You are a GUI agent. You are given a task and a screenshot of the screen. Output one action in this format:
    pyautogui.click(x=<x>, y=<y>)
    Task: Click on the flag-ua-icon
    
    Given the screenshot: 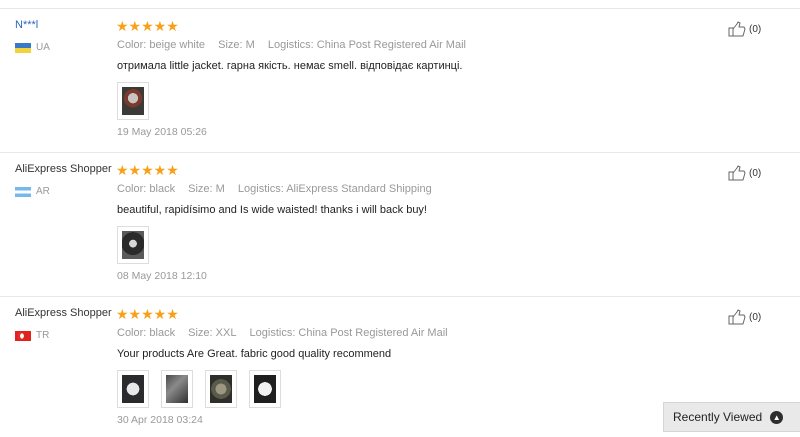 What is the action you would take?
    pyautogui.click(x=23, y=47)
    